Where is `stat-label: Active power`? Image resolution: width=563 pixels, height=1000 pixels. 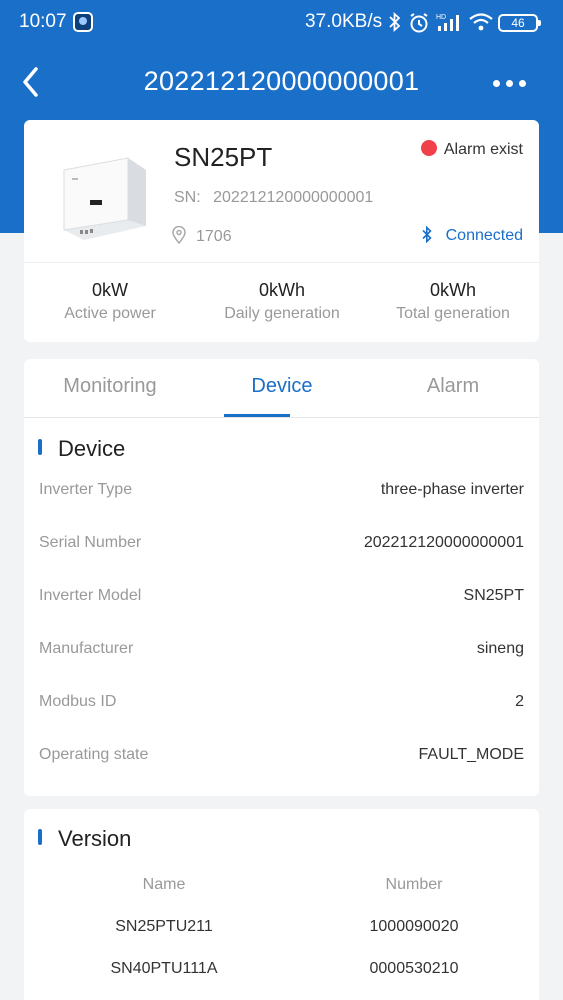 stat-label: Active power is located at coordinates (110, 313).